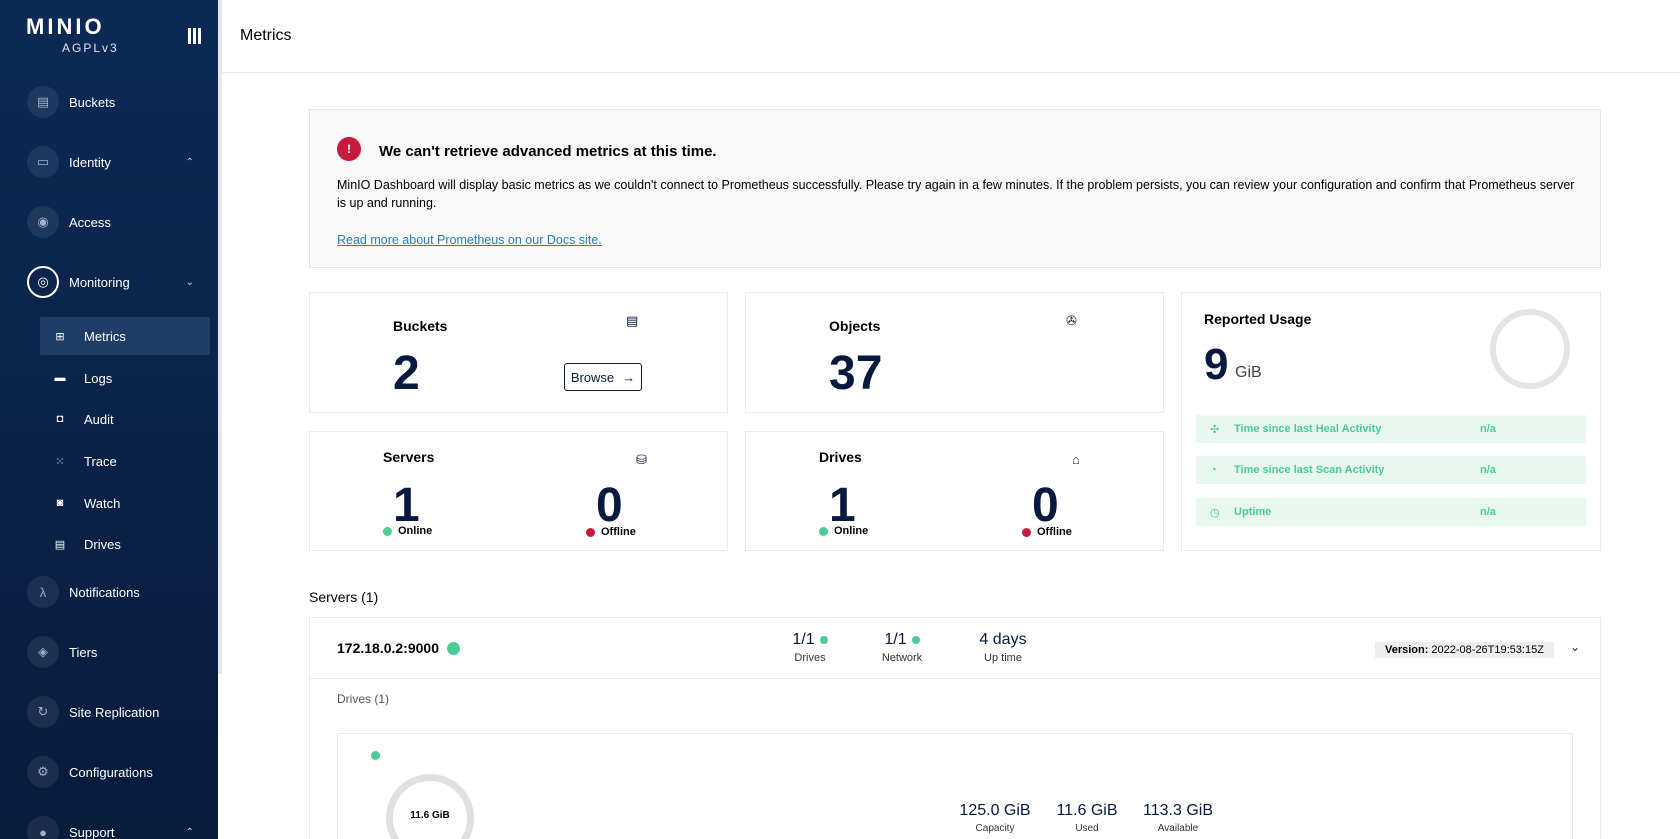 Image resolution: width=1680 pixels, height=839 pixels. What do you see at coordinates (842, 505) in the screenshot?
I see `drives-online-count: 1` at bounding box center [842, 505].